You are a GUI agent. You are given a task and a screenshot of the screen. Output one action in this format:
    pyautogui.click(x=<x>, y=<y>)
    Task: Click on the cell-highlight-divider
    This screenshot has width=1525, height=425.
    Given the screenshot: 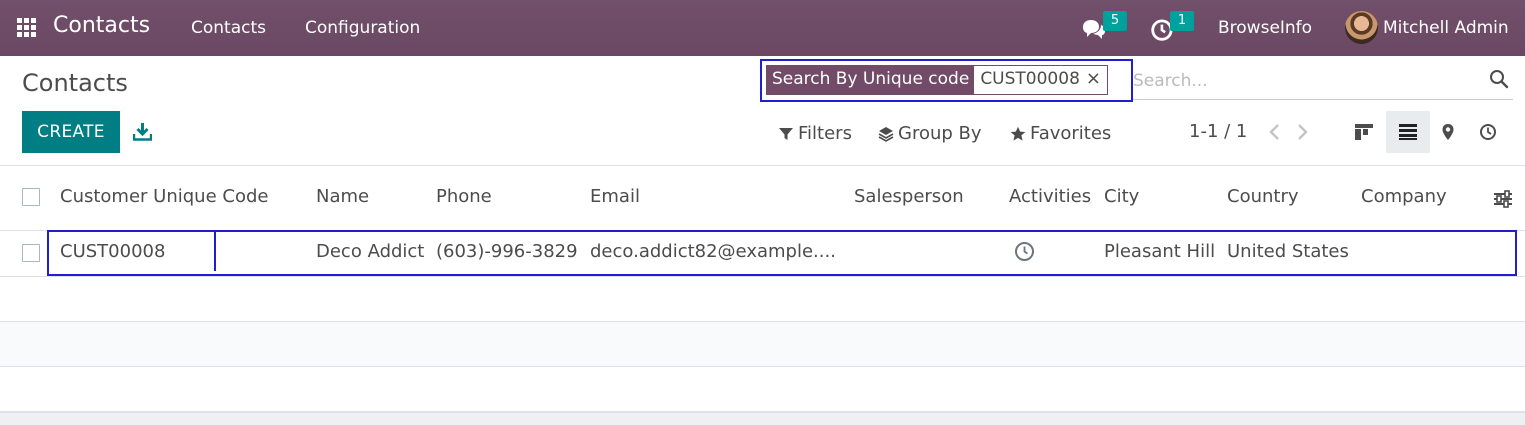 What is the action you would take?
    pyautogui.click(x=215, y=251)
    